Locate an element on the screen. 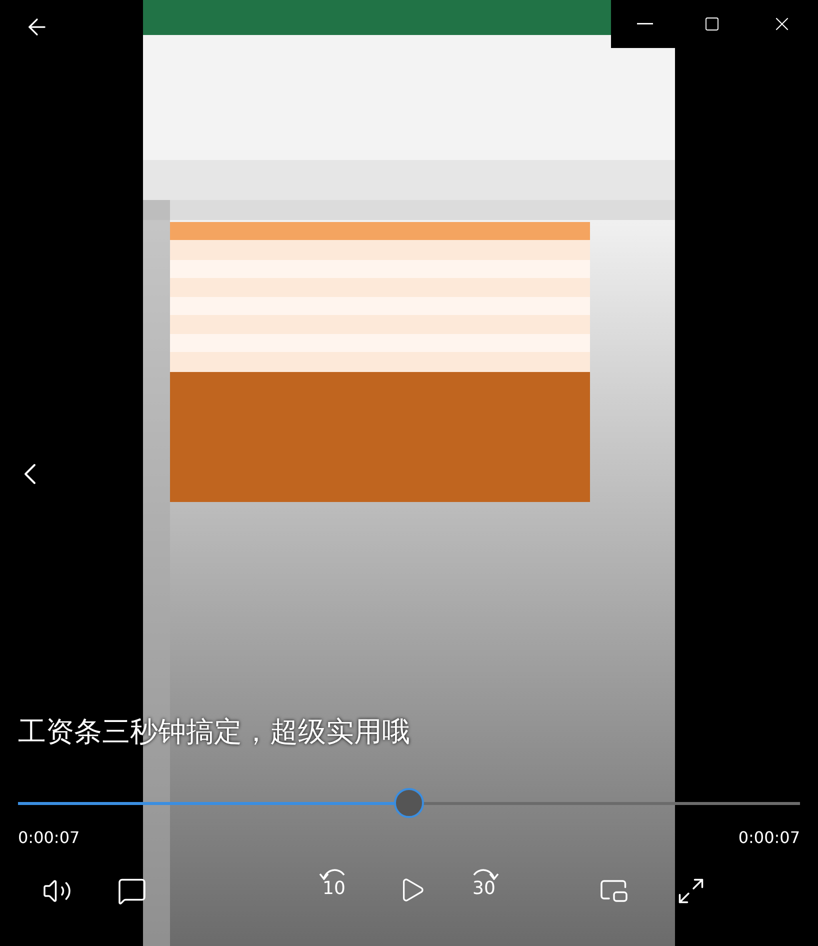 This screenshot has width=818, height=946. total-time: 0:00:07 is located at coordinates (769, 838).